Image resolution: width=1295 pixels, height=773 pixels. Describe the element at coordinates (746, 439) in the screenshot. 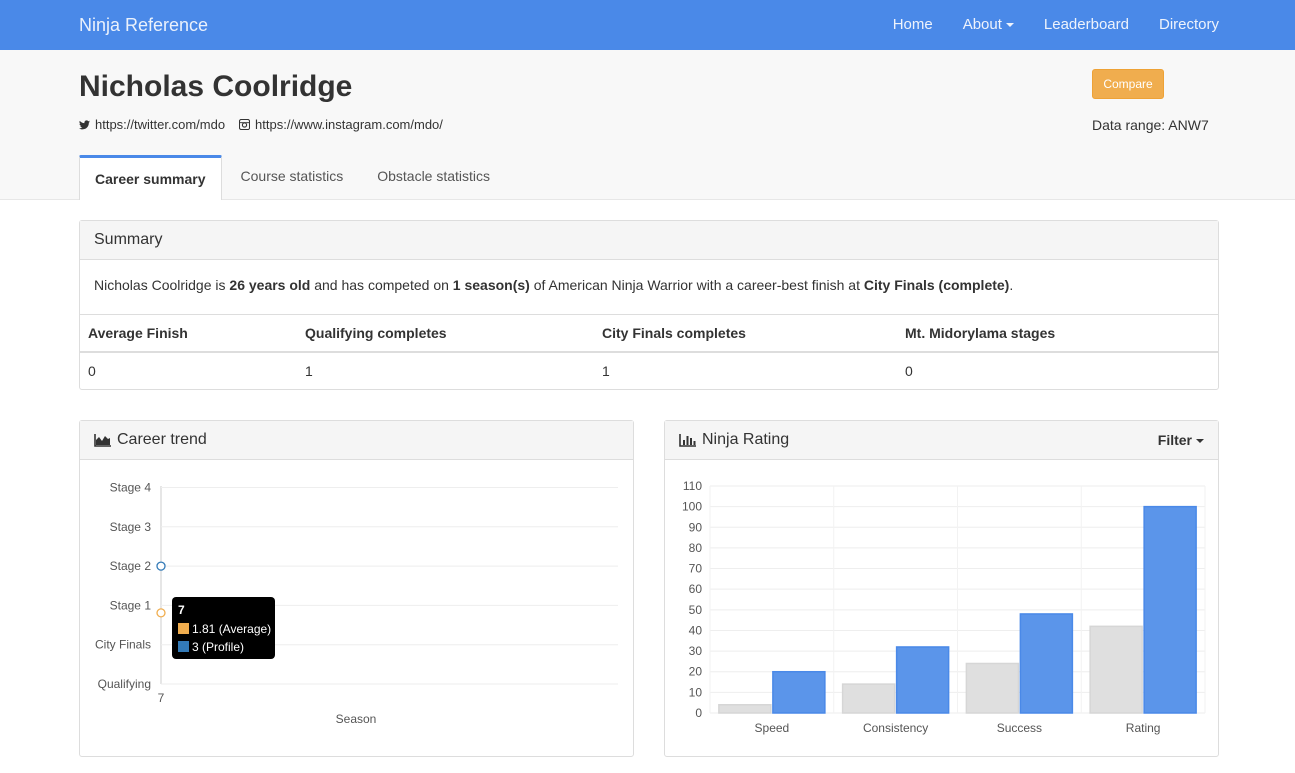

I see `ninja-rating-title: Ninja Rating` at that location.